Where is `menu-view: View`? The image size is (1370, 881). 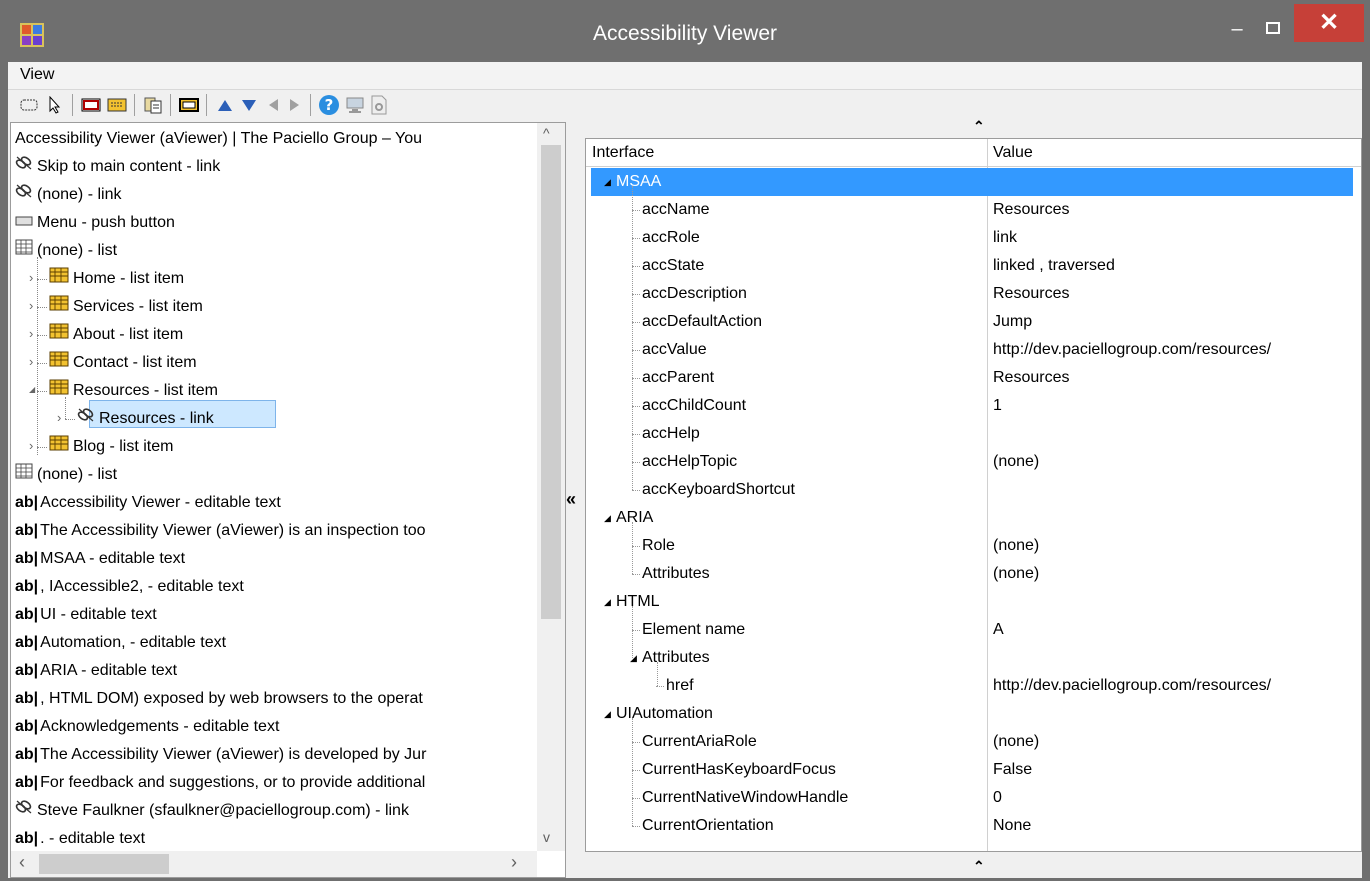 menu-view: View is located at coordinates (37, 75).